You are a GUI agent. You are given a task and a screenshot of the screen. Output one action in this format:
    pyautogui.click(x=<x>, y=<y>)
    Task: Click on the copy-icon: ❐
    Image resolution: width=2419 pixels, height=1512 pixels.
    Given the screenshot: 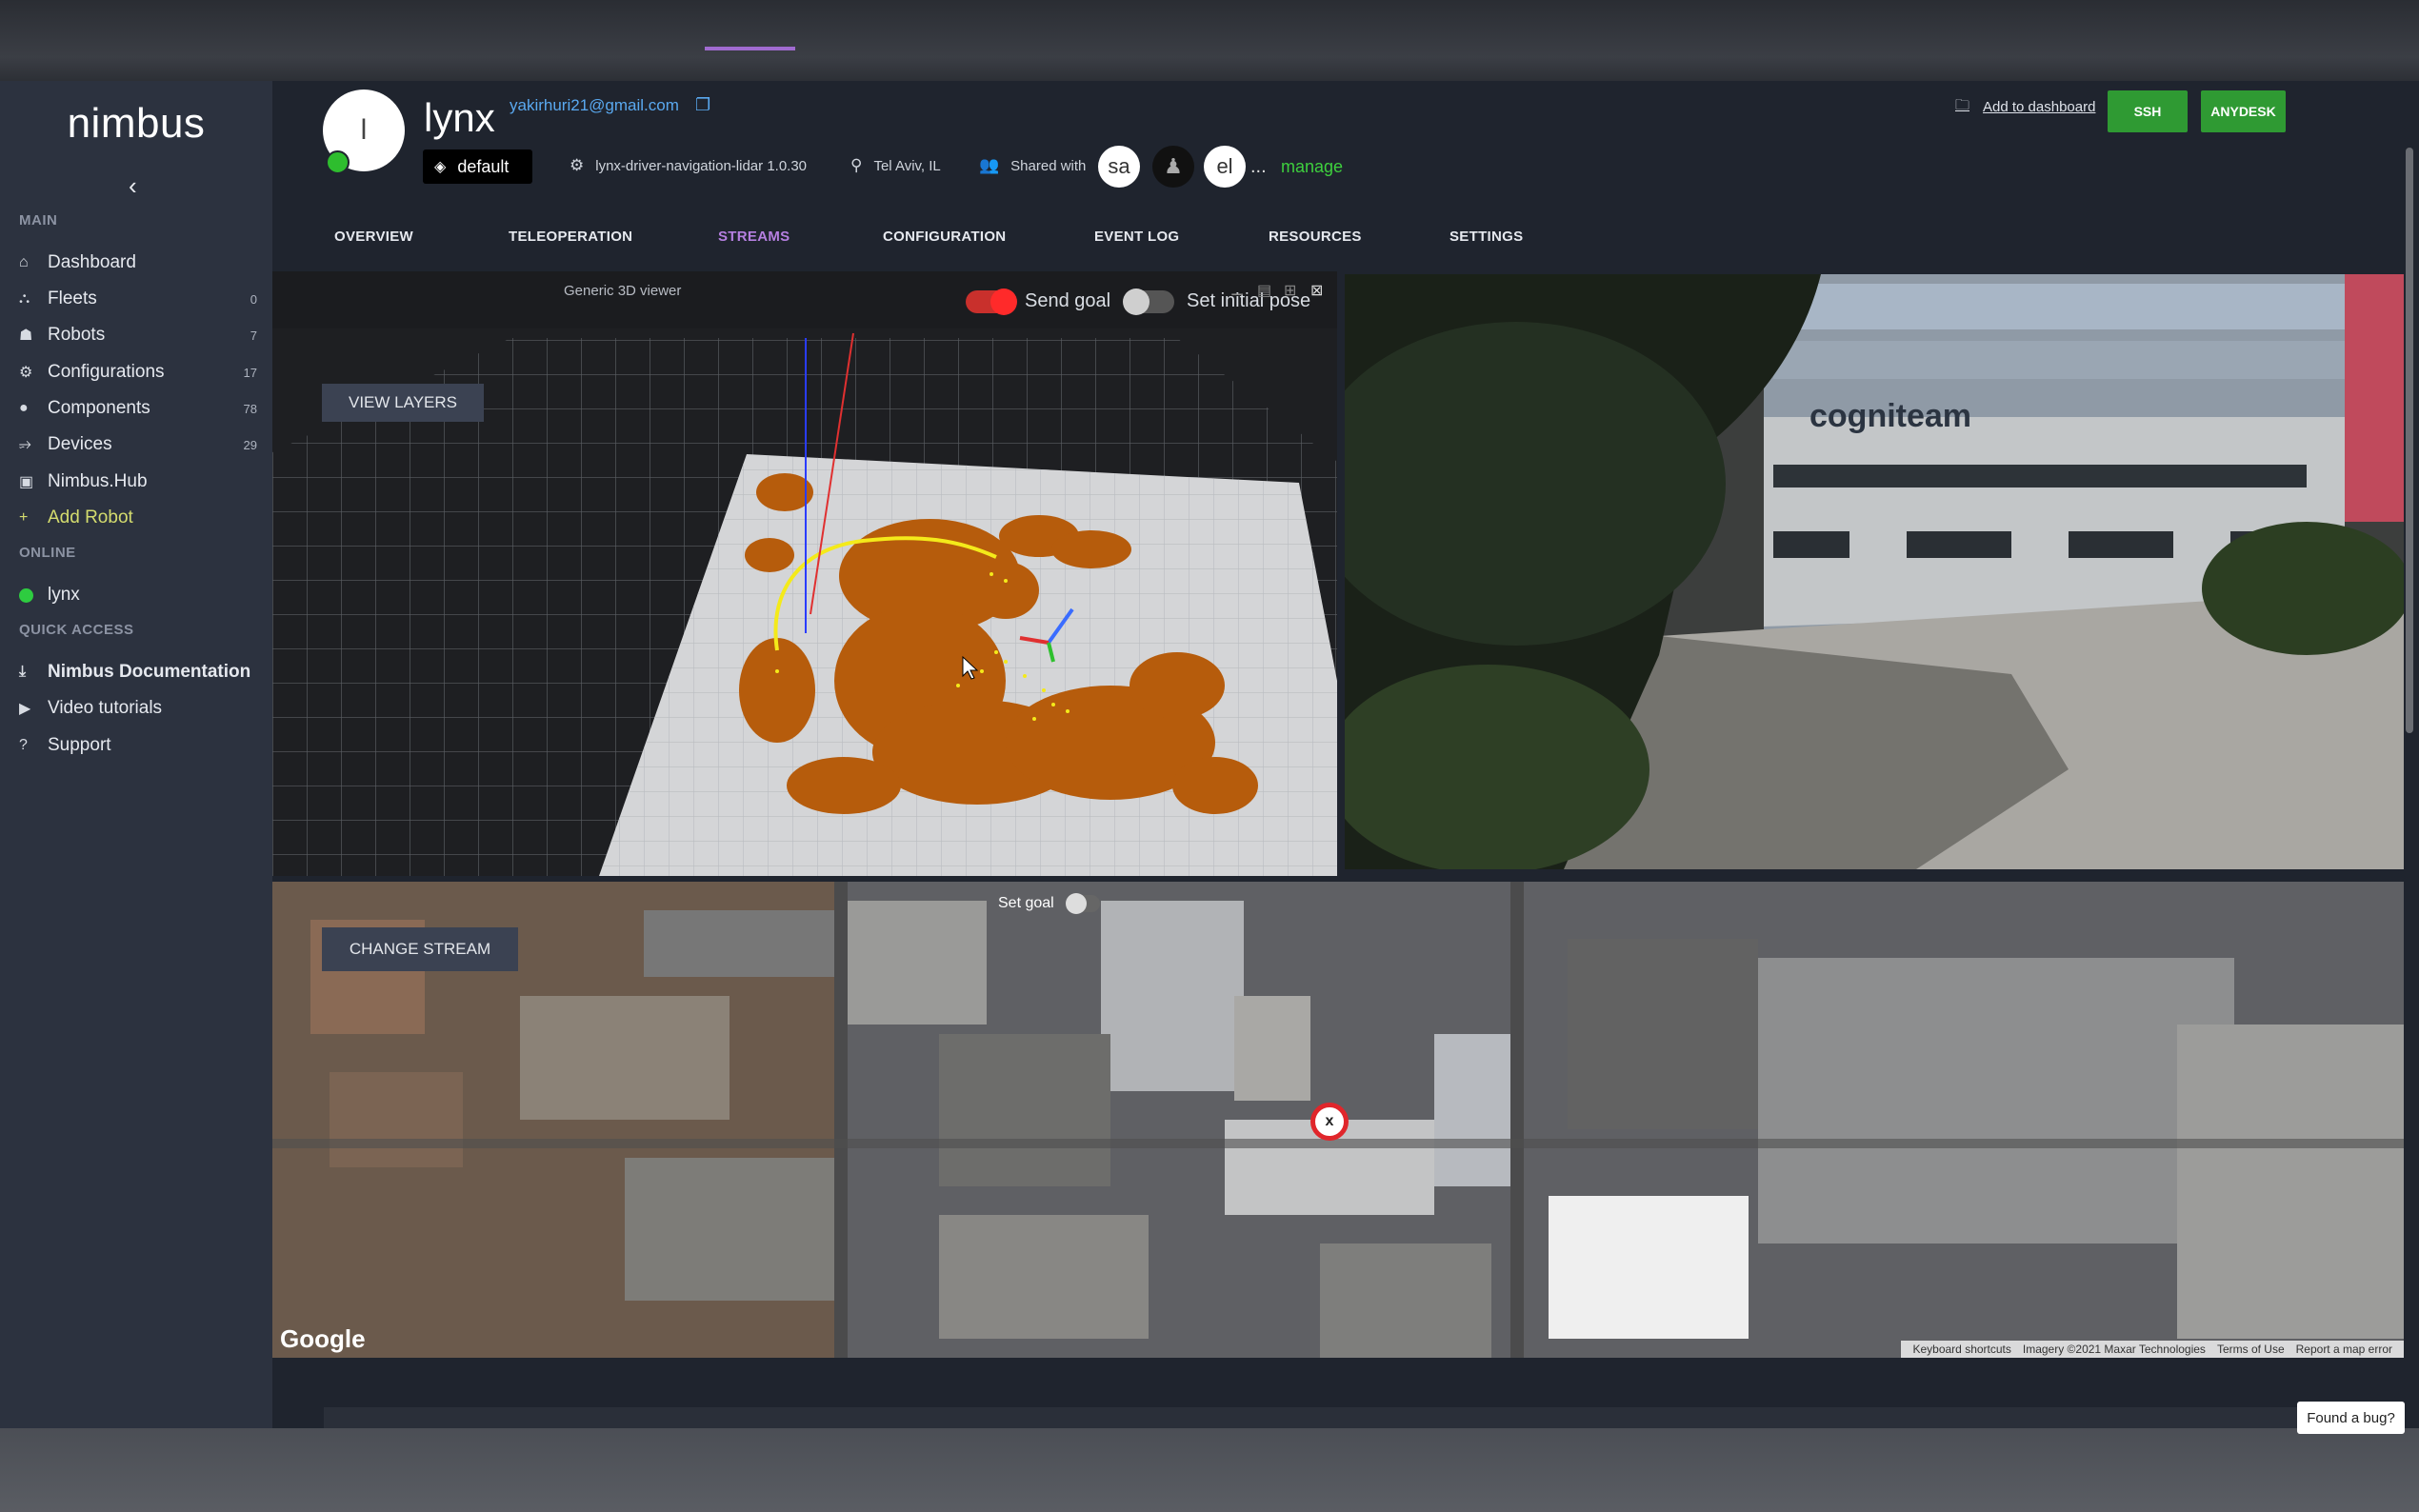 What is the action you would take?
    pyautogui.click(x=702, y=105)
    